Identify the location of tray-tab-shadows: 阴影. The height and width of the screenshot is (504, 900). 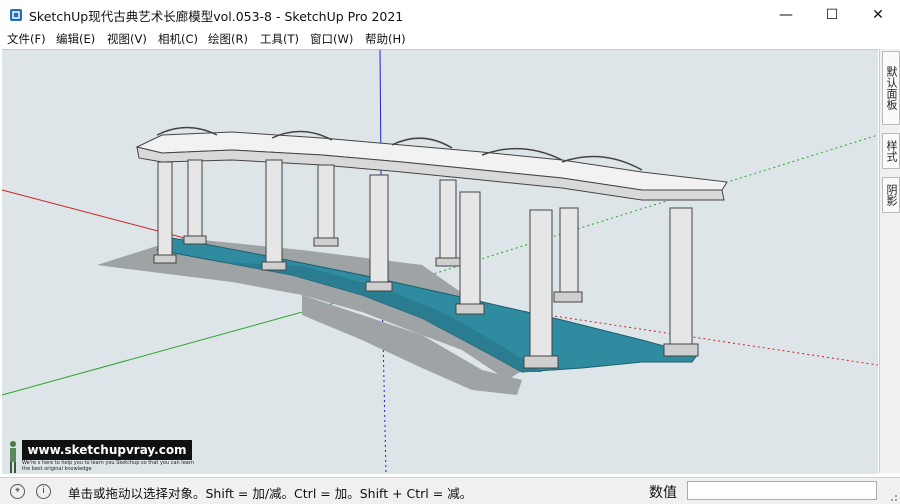
(891, 195).